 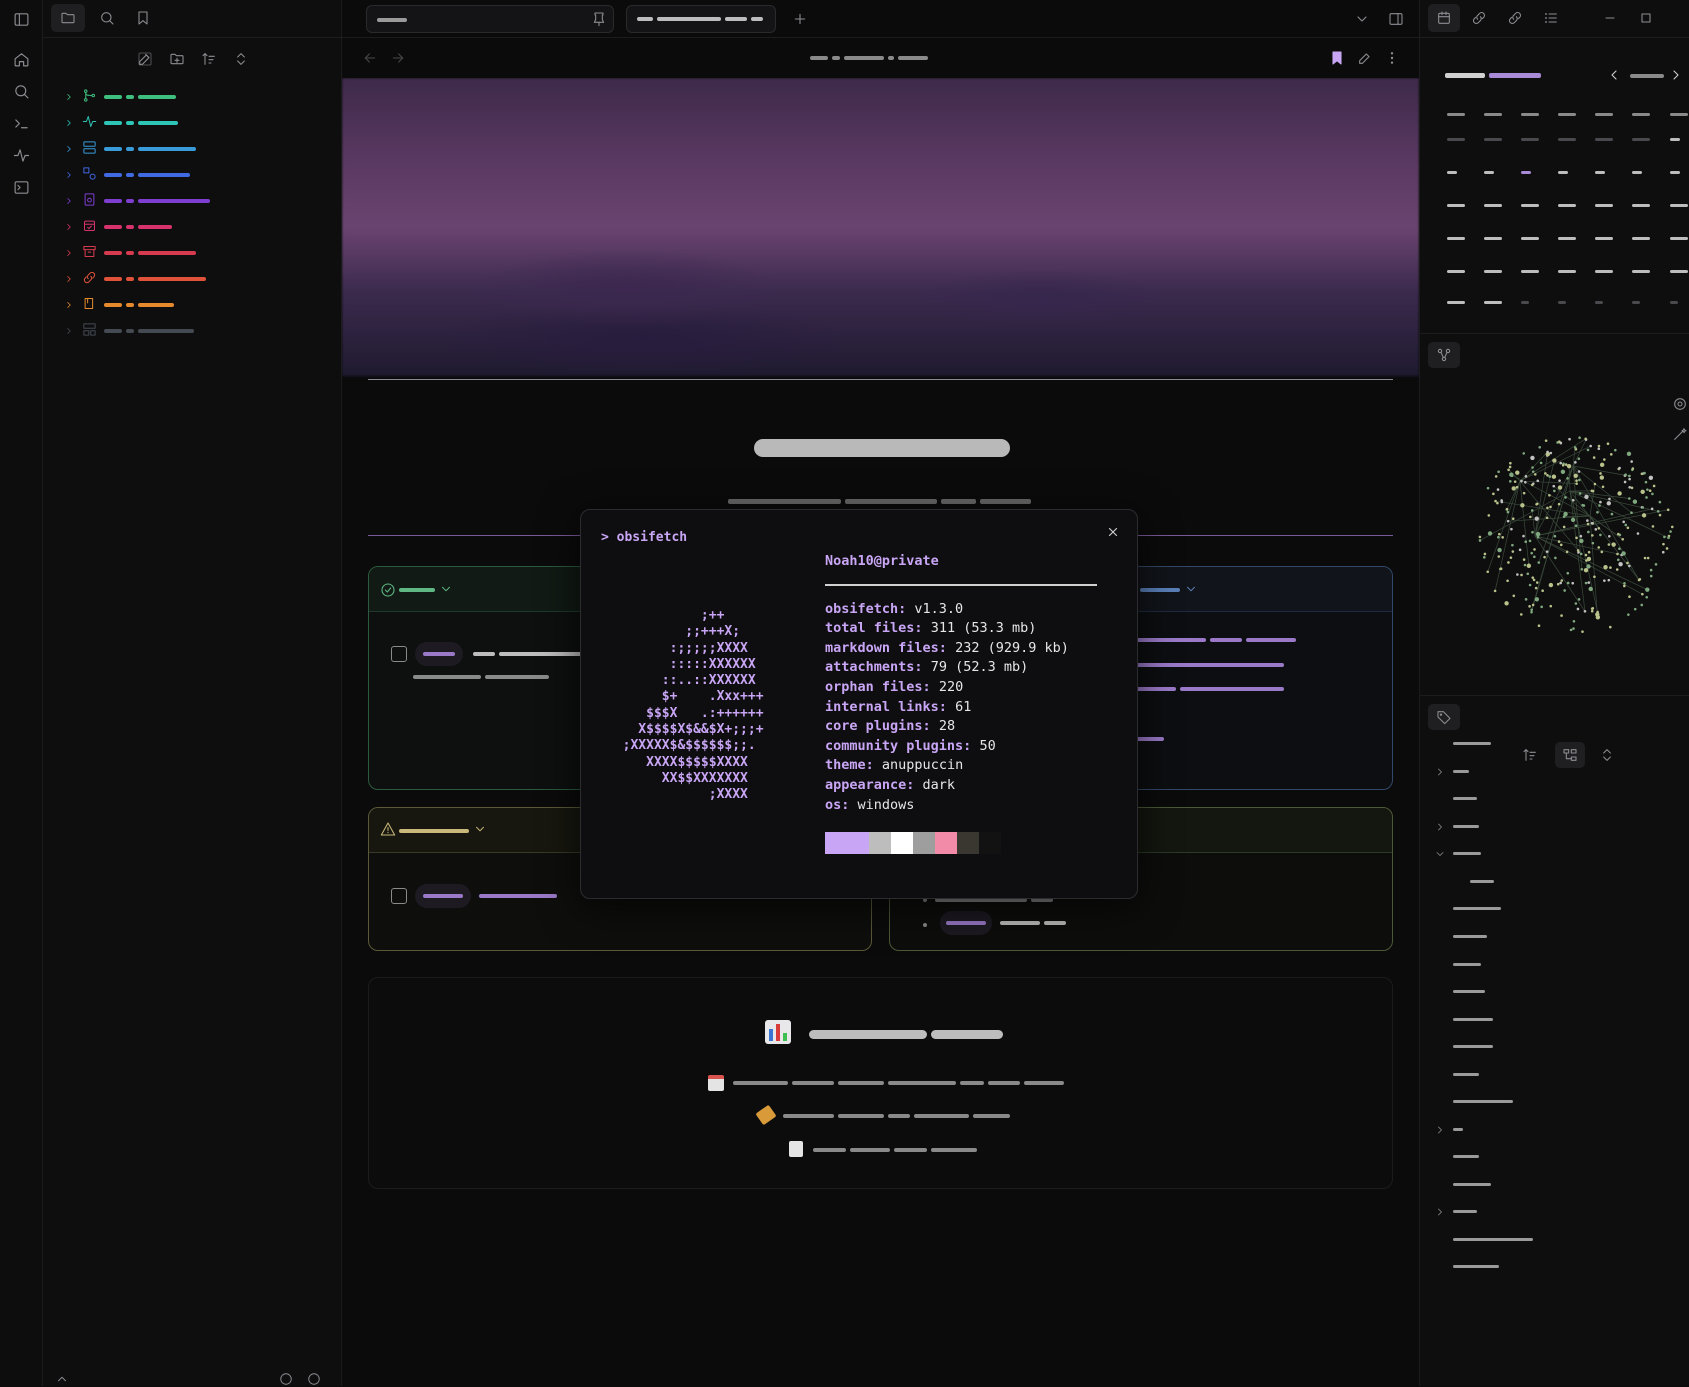 What do you see at coordinates (62, 1379) in the screenshot?
I see `vault-switcher-icon` at bounding box center [62, 1379].